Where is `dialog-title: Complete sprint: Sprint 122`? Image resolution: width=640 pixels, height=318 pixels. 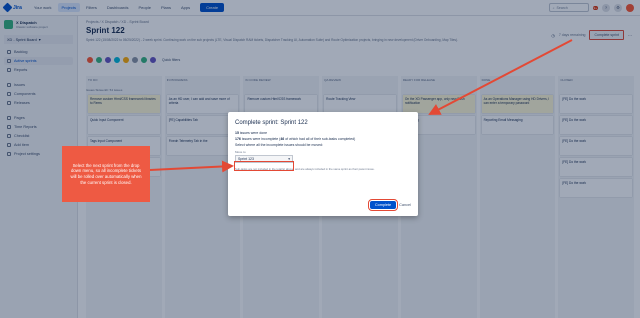 dialog-title: Complete sprint: Sprint 122 is located at coordinates (271, 123).